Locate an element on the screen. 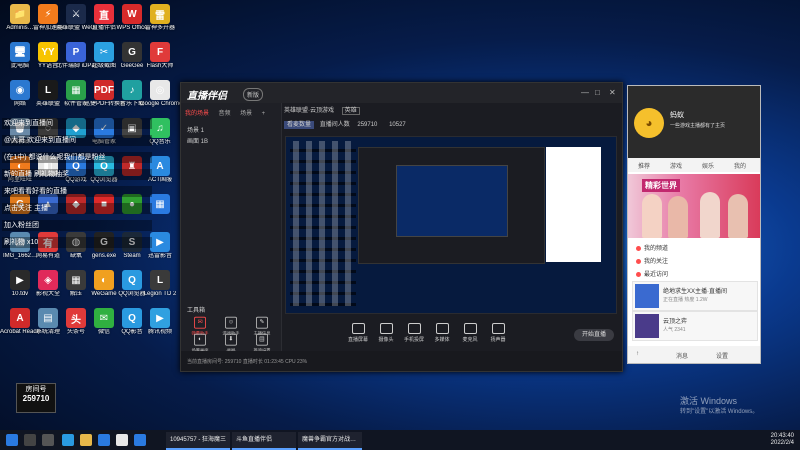 The image size is (800, 450). viewer-stat: 10527 is located at coordinates (397, 125).